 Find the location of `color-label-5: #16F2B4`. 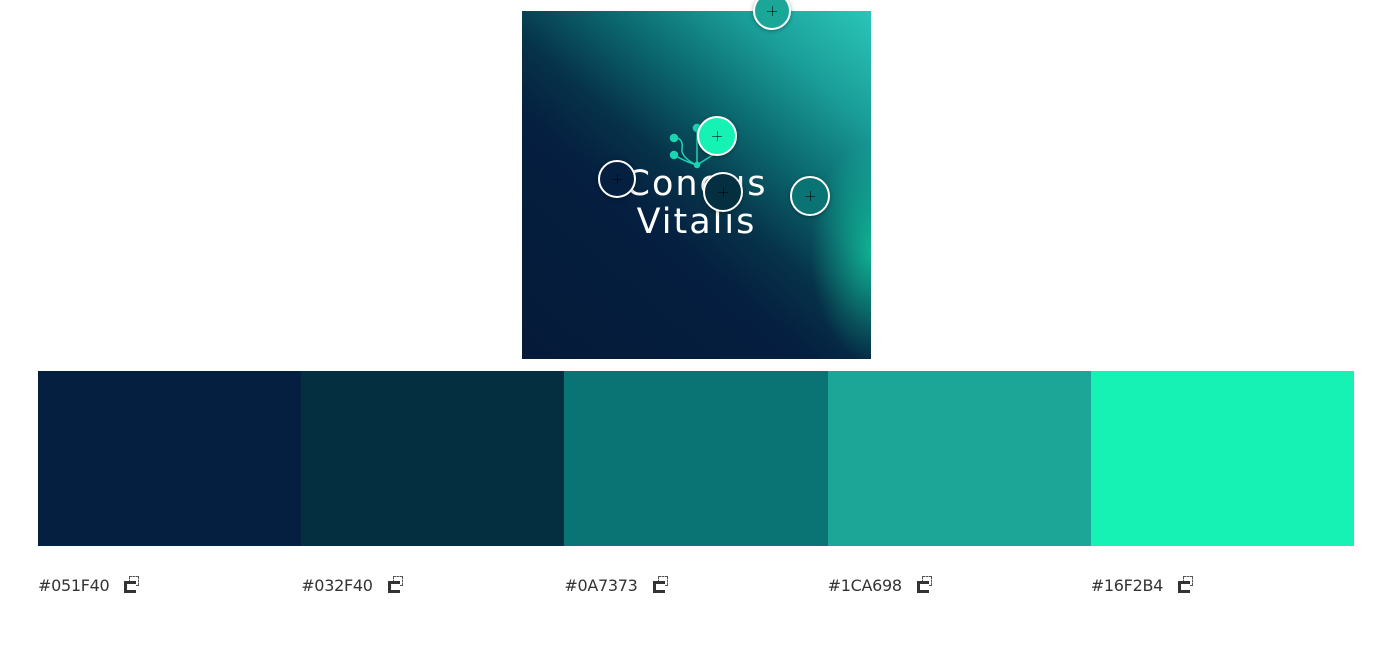

color-label-5: #16F2B4 is located at coordinates (1222, 585).